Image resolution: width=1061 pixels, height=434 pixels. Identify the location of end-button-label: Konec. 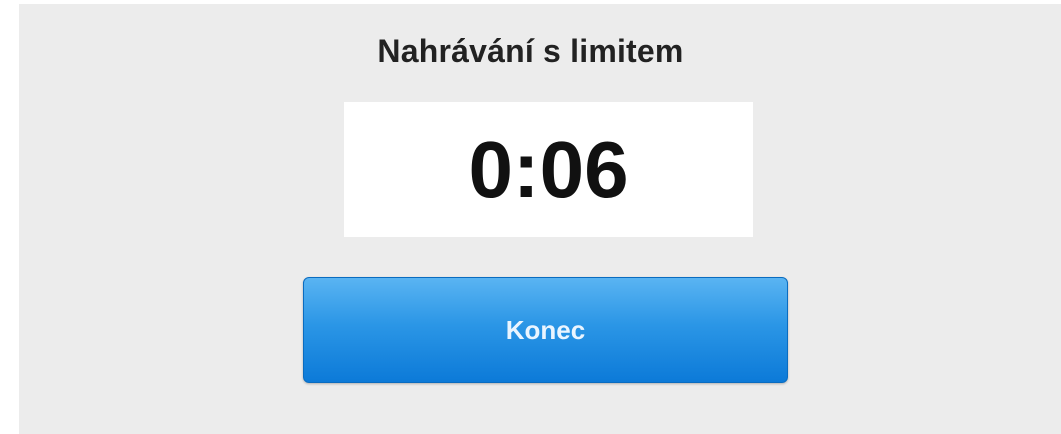
(545, 329).